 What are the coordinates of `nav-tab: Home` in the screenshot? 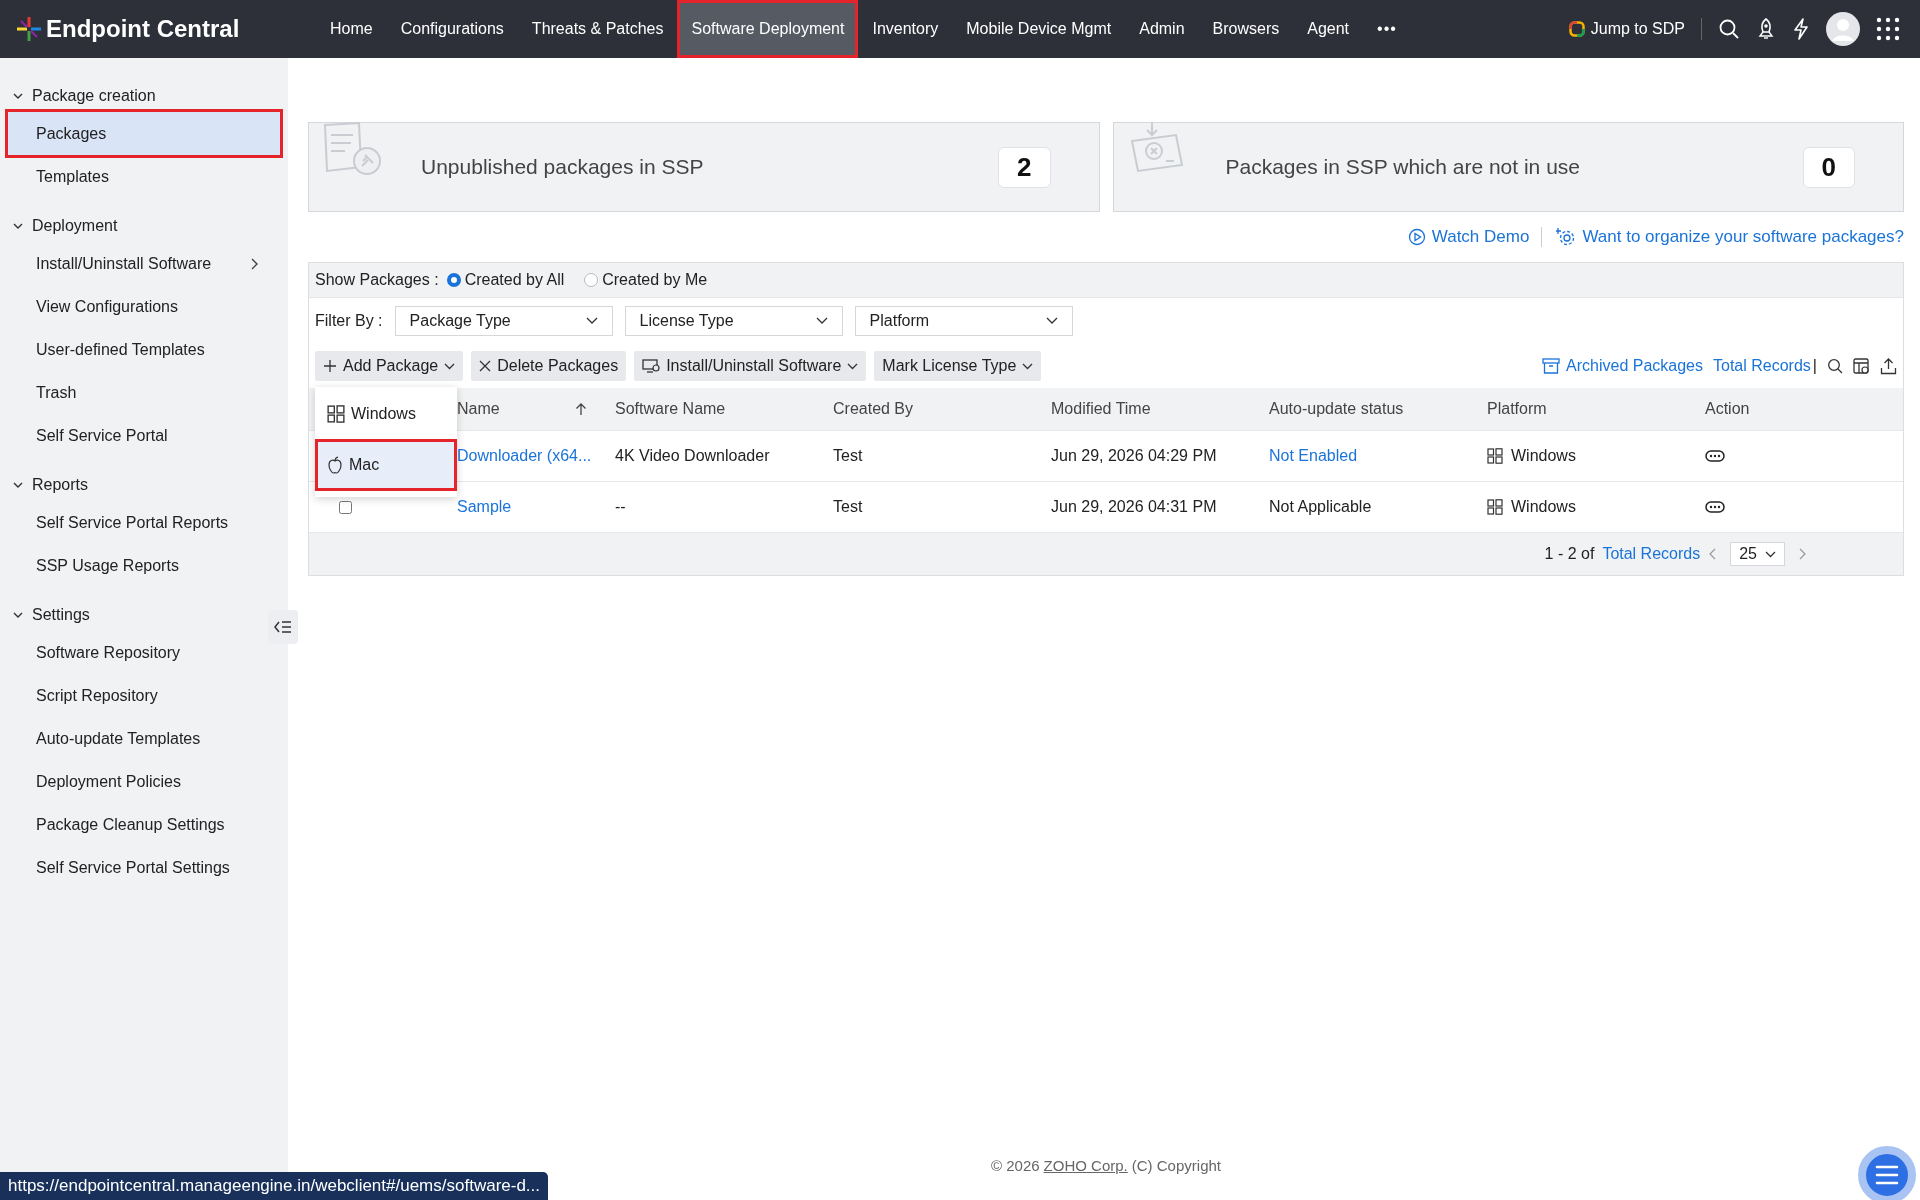 It's located at (351, 29).